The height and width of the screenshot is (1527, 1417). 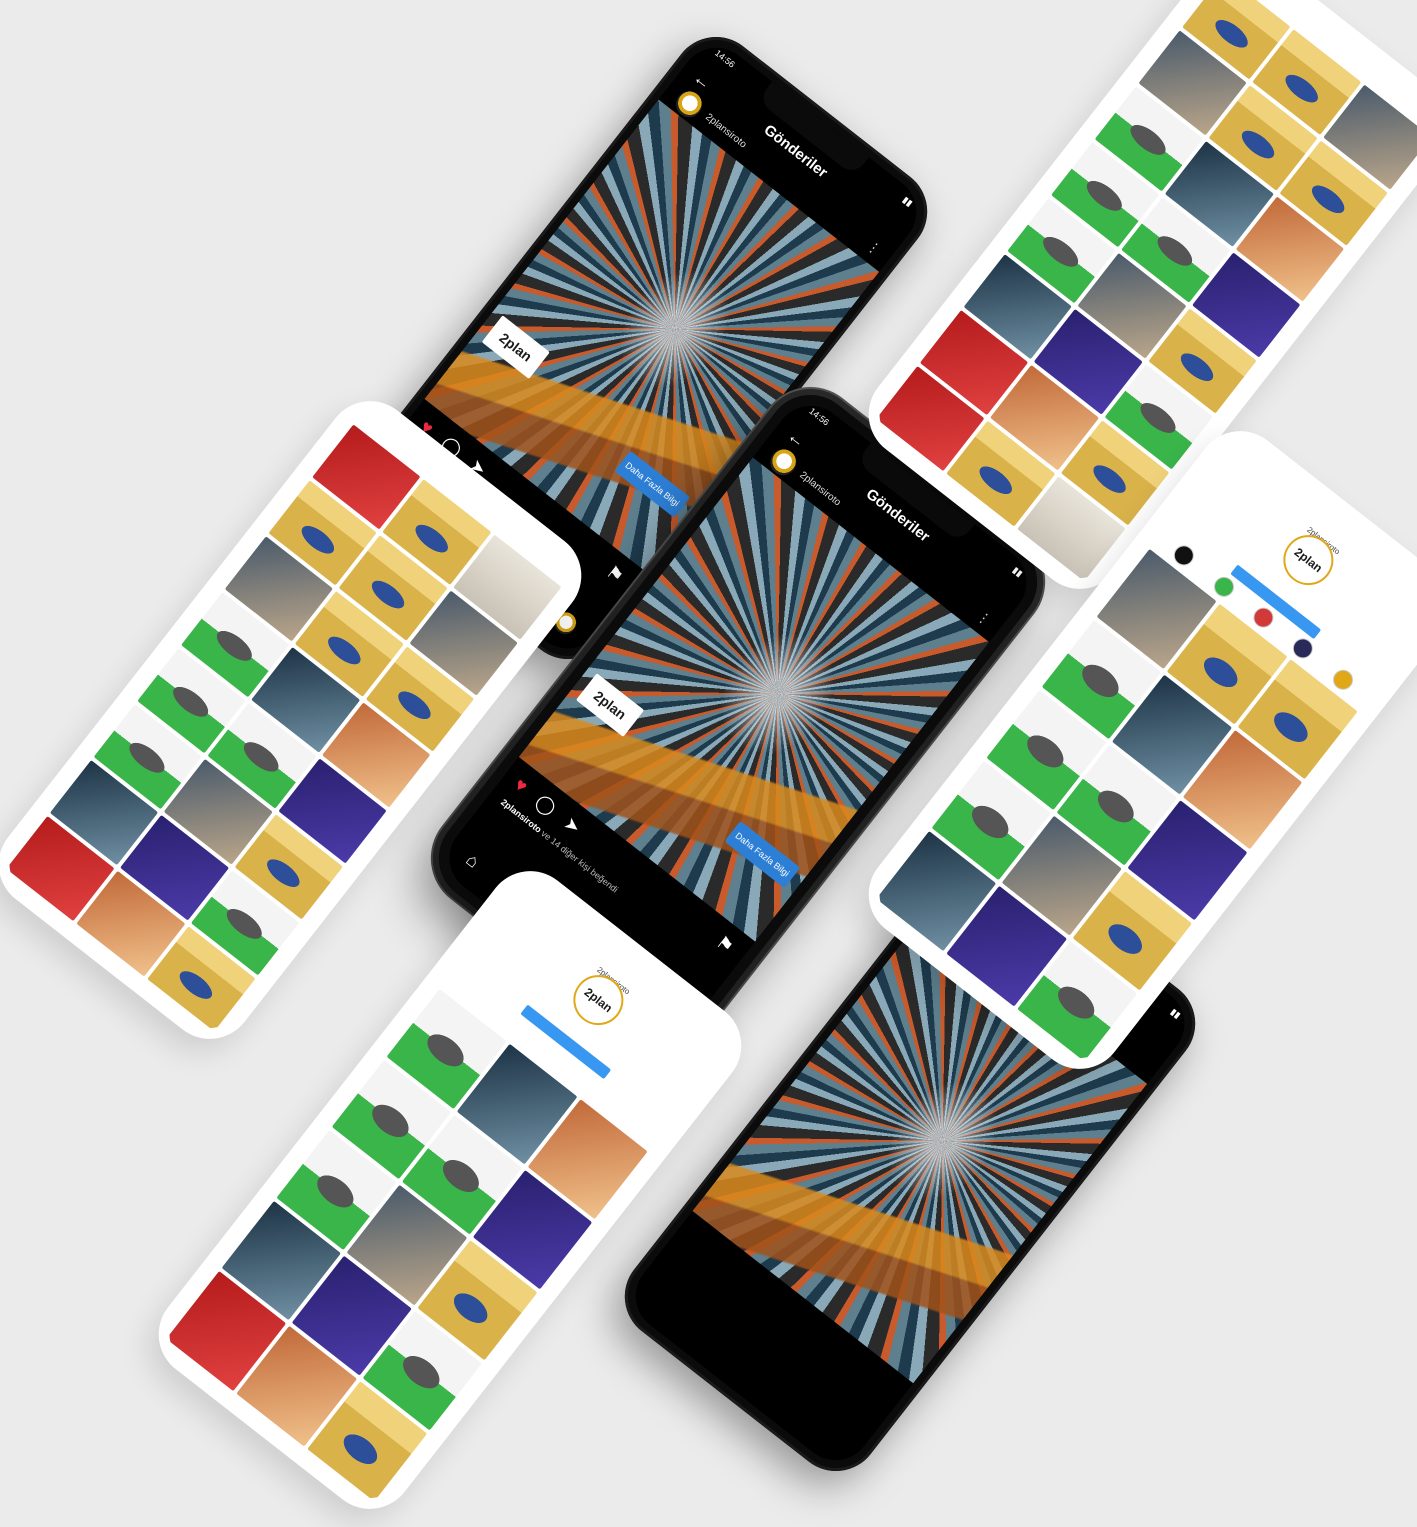 What do you see at coordinates (473, 860) in the screenshot?
I see `home-icon: ⌂` at bounding box center [473, 860].